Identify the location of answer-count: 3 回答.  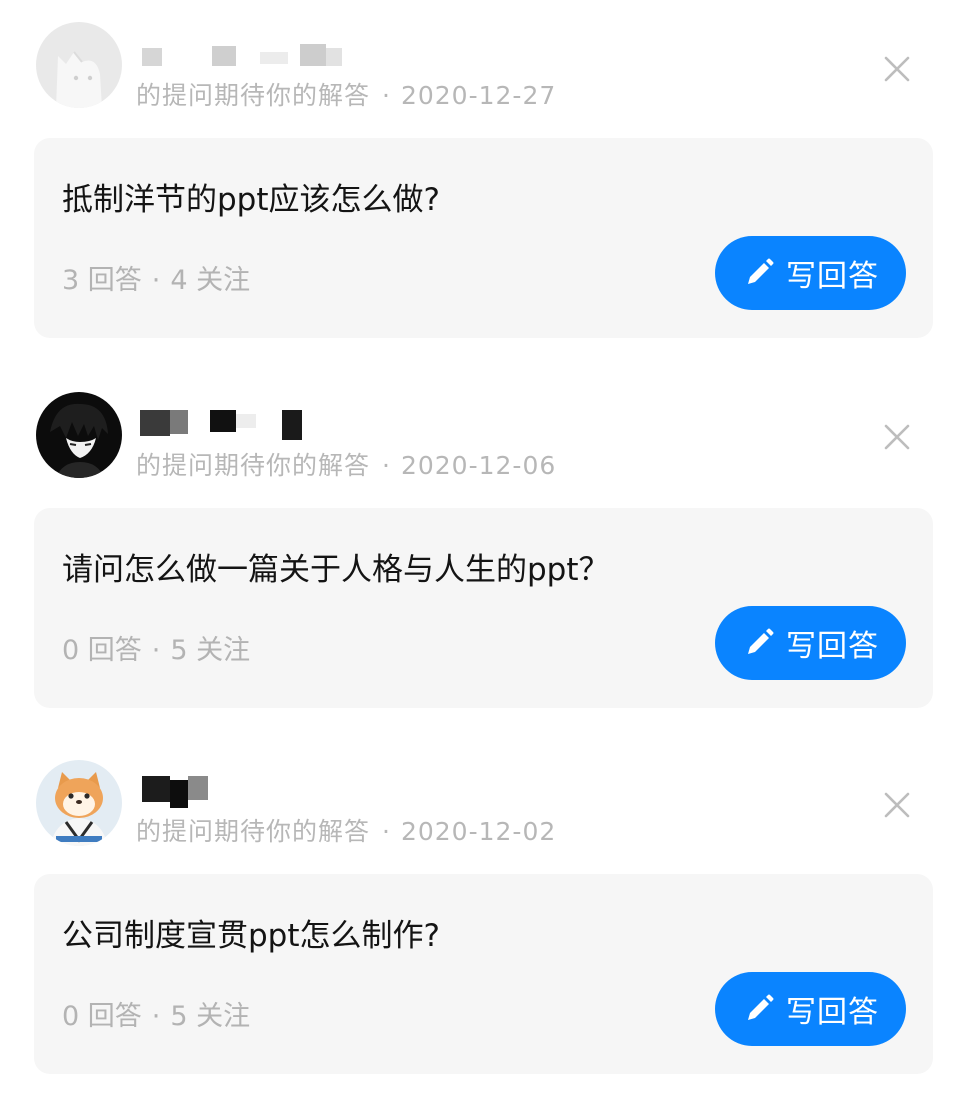
(102, 280).